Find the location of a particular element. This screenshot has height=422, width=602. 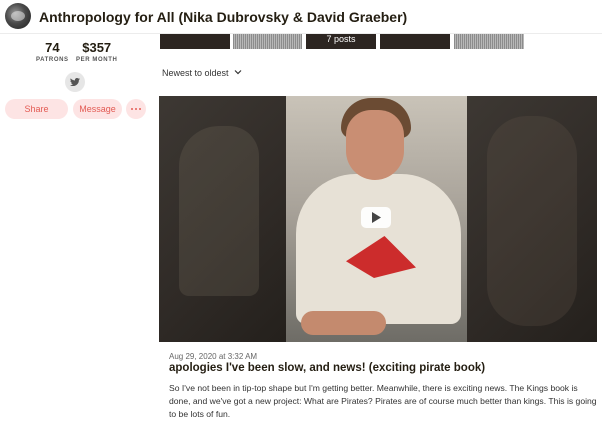

chevron-down-icon is located at coordinates (238, 72).